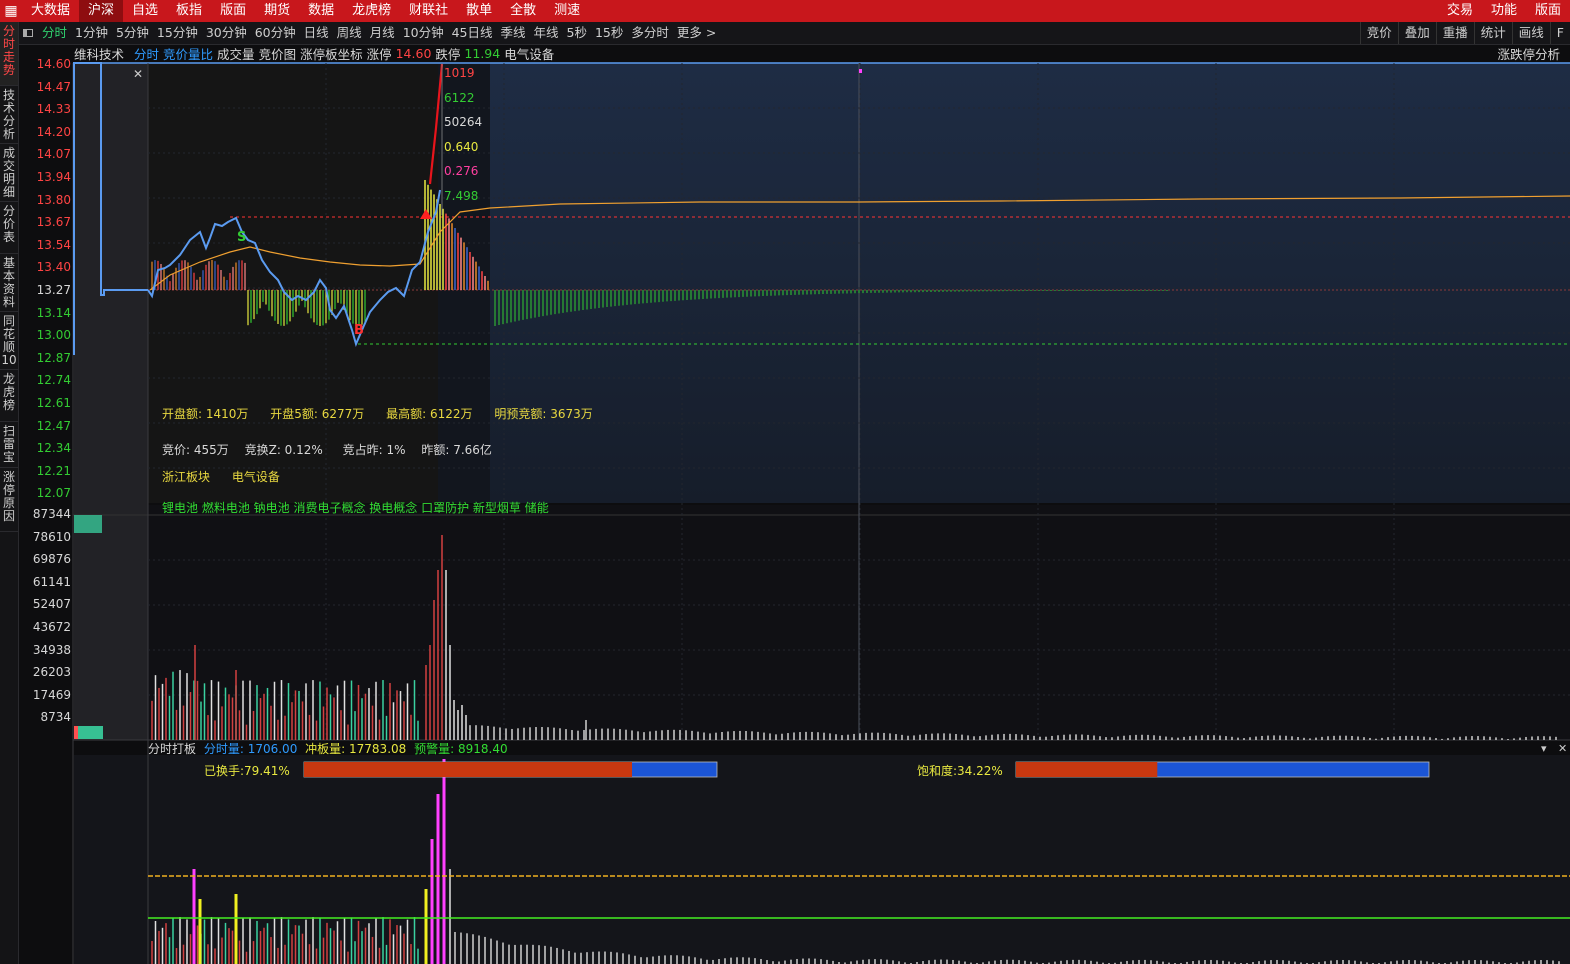 The width and height of the screenshot is (1570, 964). What do you see at coordinates (172, 749) in the screenshot?
I see `bottom-panel-title: 分时打板` at bounding box center [172, 749].